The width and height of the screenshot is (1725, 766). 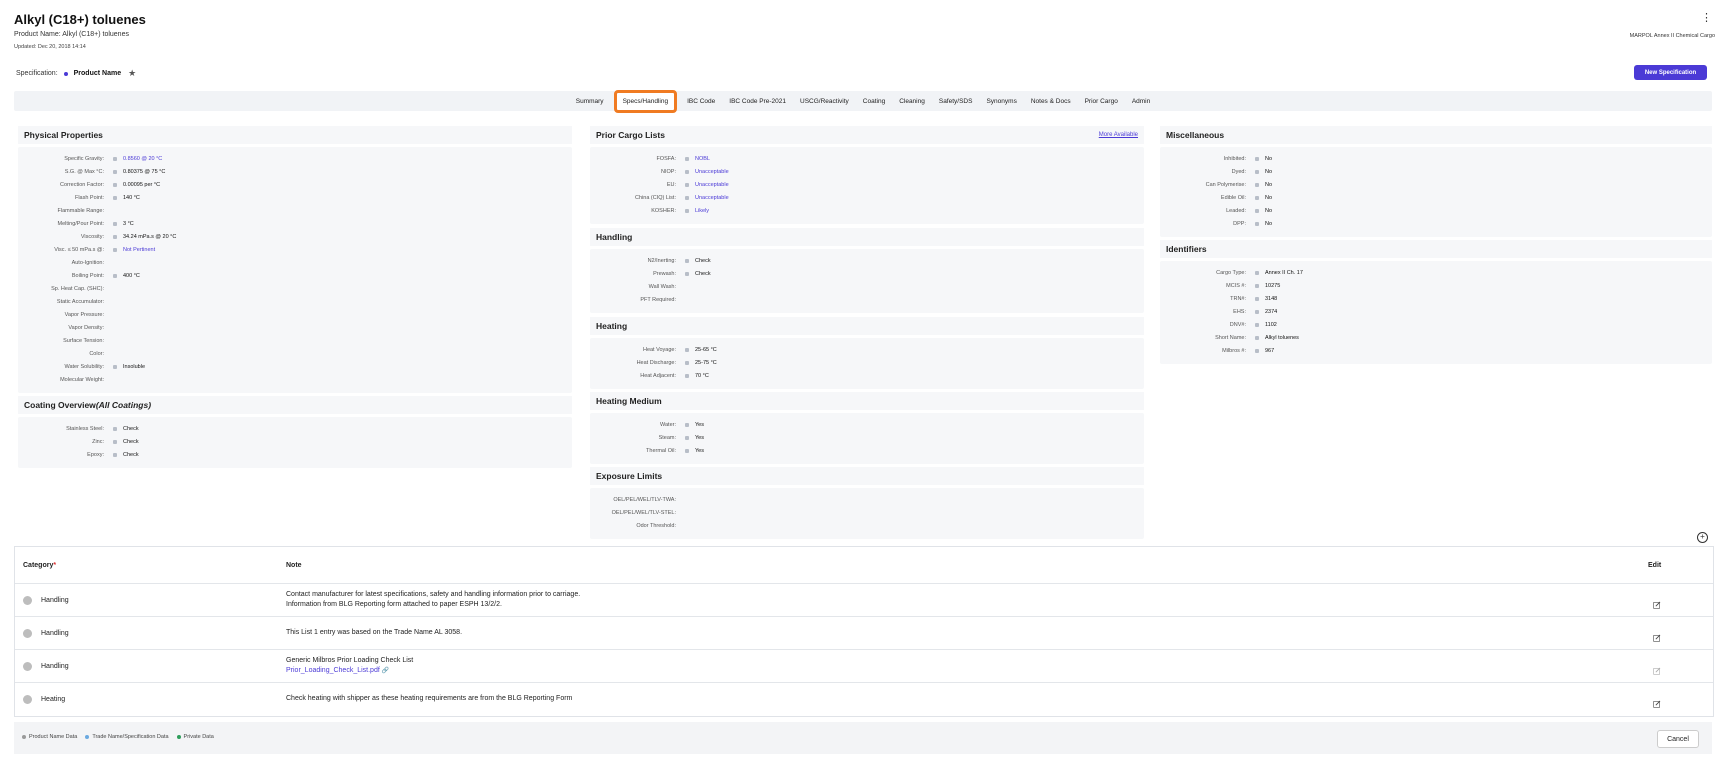 What do you see at coordinates (333, 670) in the screenshot?
I see `attachment-link: Prior_Loading_Check_List.pdf` at bounding box center [333, 670].